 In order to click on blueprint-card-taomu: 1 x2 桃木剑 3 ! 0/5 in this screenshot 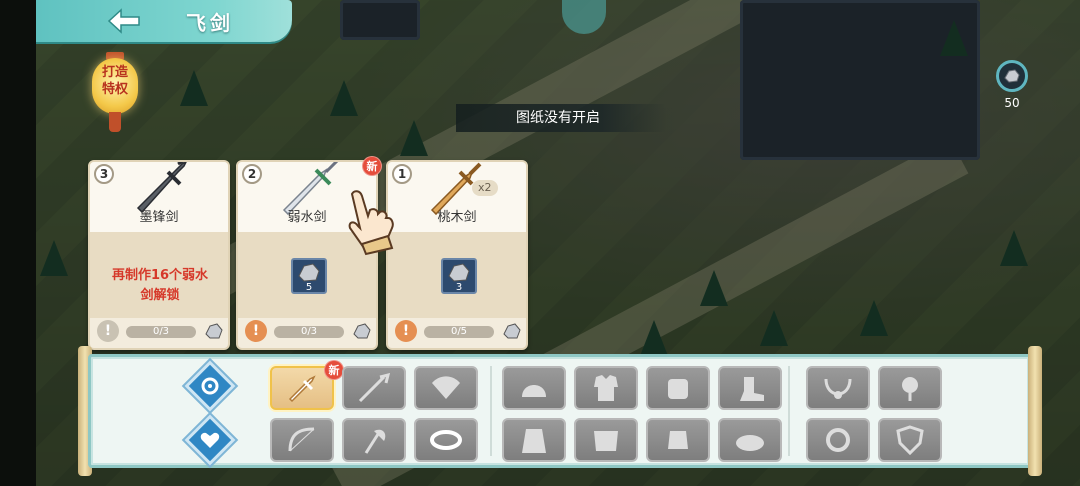, I will do `click(457, 255)`.